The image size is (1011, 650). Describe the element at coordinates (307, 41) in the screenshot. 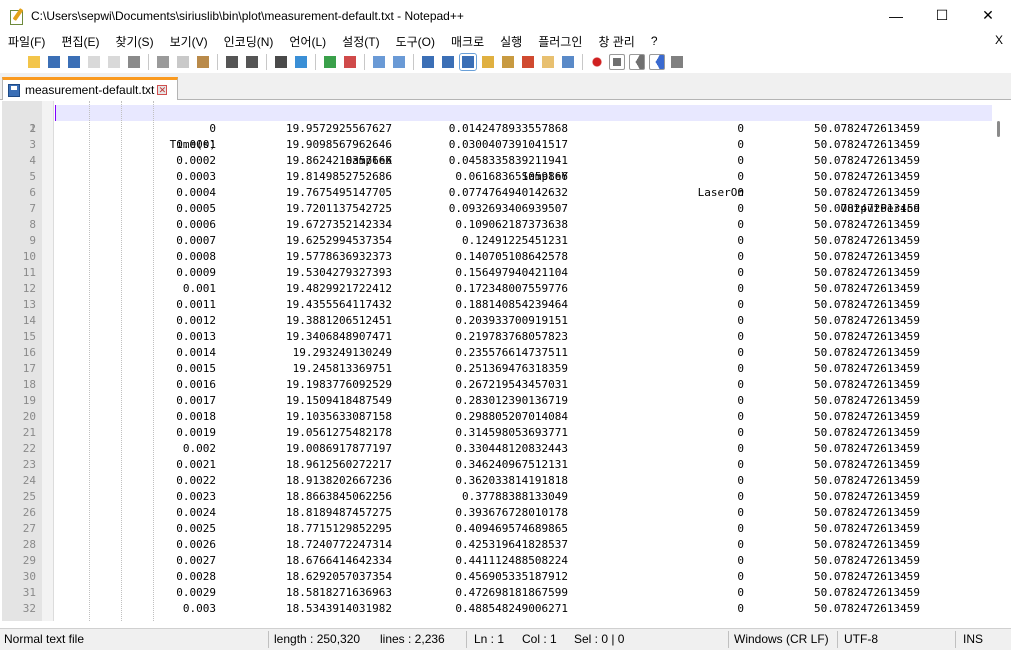

I see `menu-language: 언어(L)` at that location.